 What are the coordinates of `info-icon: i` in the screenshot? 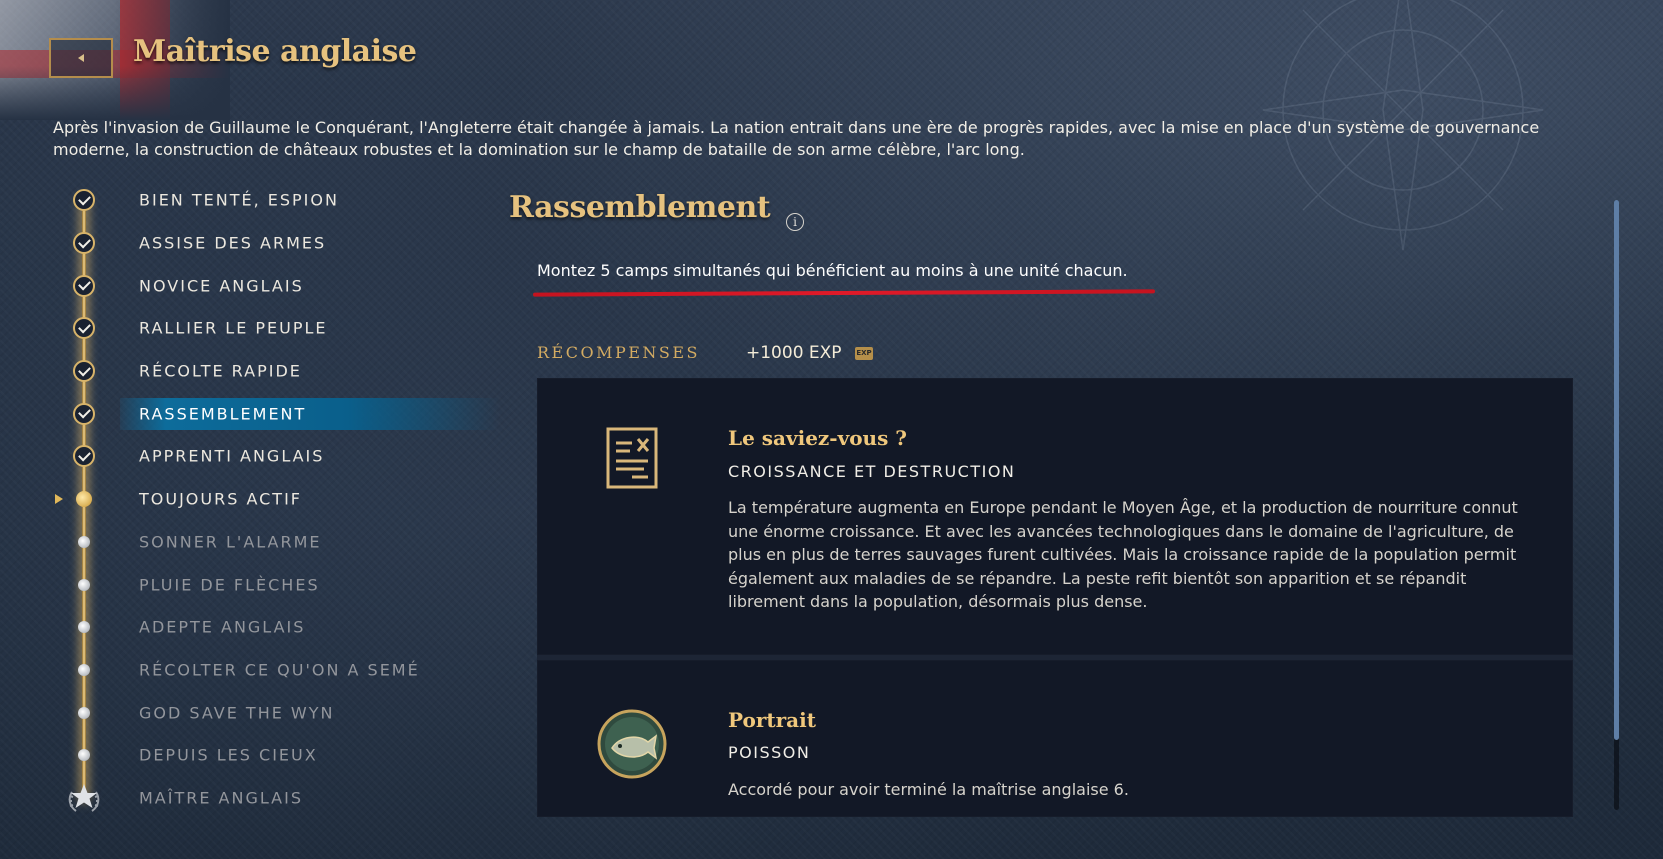 It's located at (795, 222).